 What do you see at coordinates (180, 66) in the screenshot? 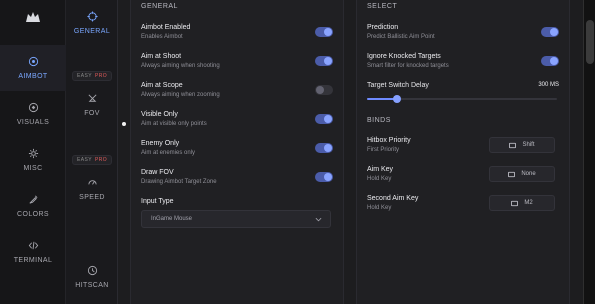
I see `setting-subtitle: Always aiming when shooting` at bounding box center [180, 66].